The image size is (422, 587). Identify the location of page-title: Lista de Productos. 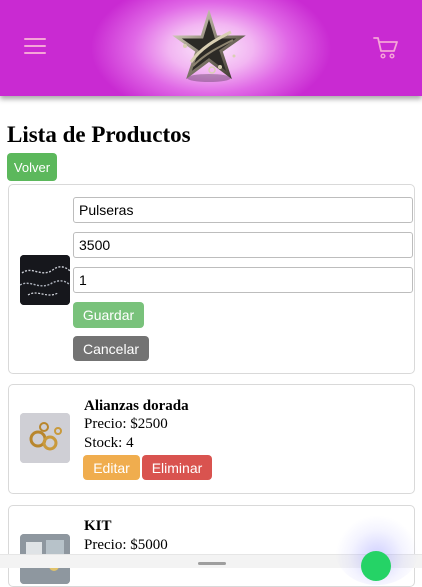
(99, 134).